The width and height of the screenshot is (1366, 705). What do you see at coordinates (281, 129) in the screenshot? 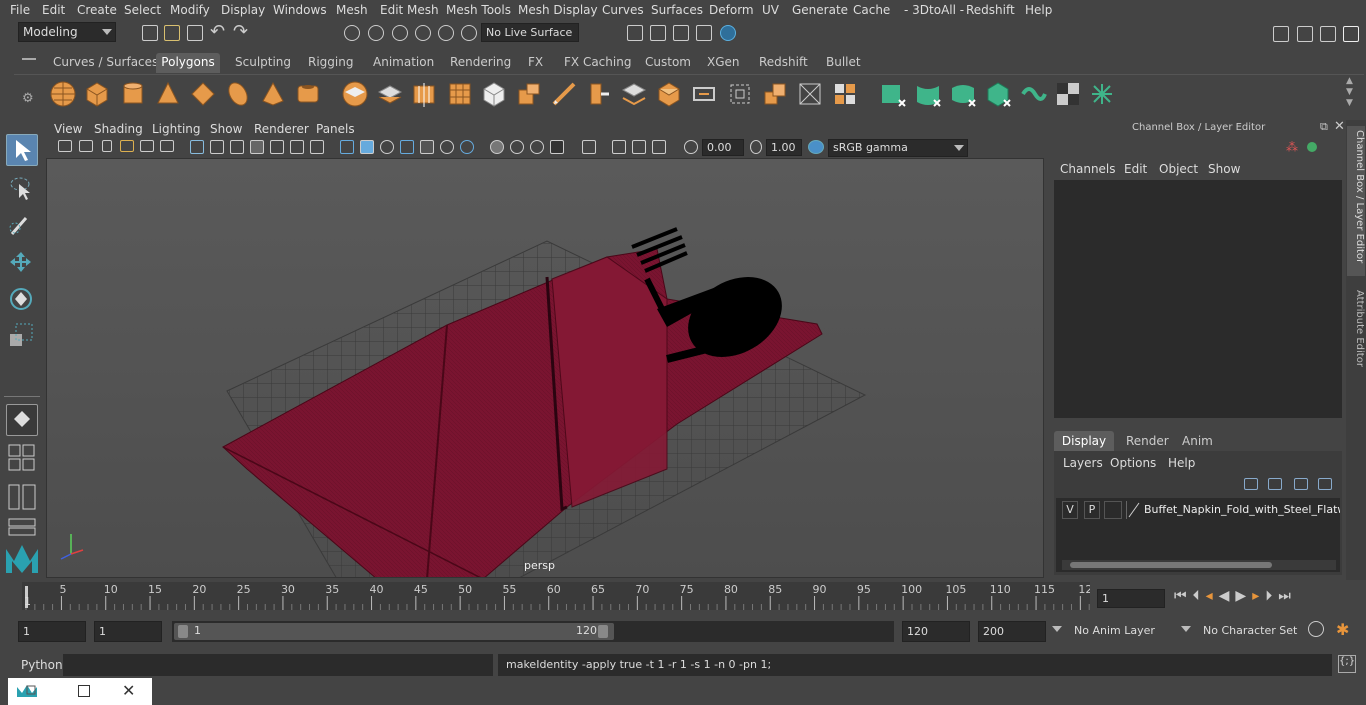
I see `viewport-menu-renderer: Renderer` at bounding box center [281, 129].